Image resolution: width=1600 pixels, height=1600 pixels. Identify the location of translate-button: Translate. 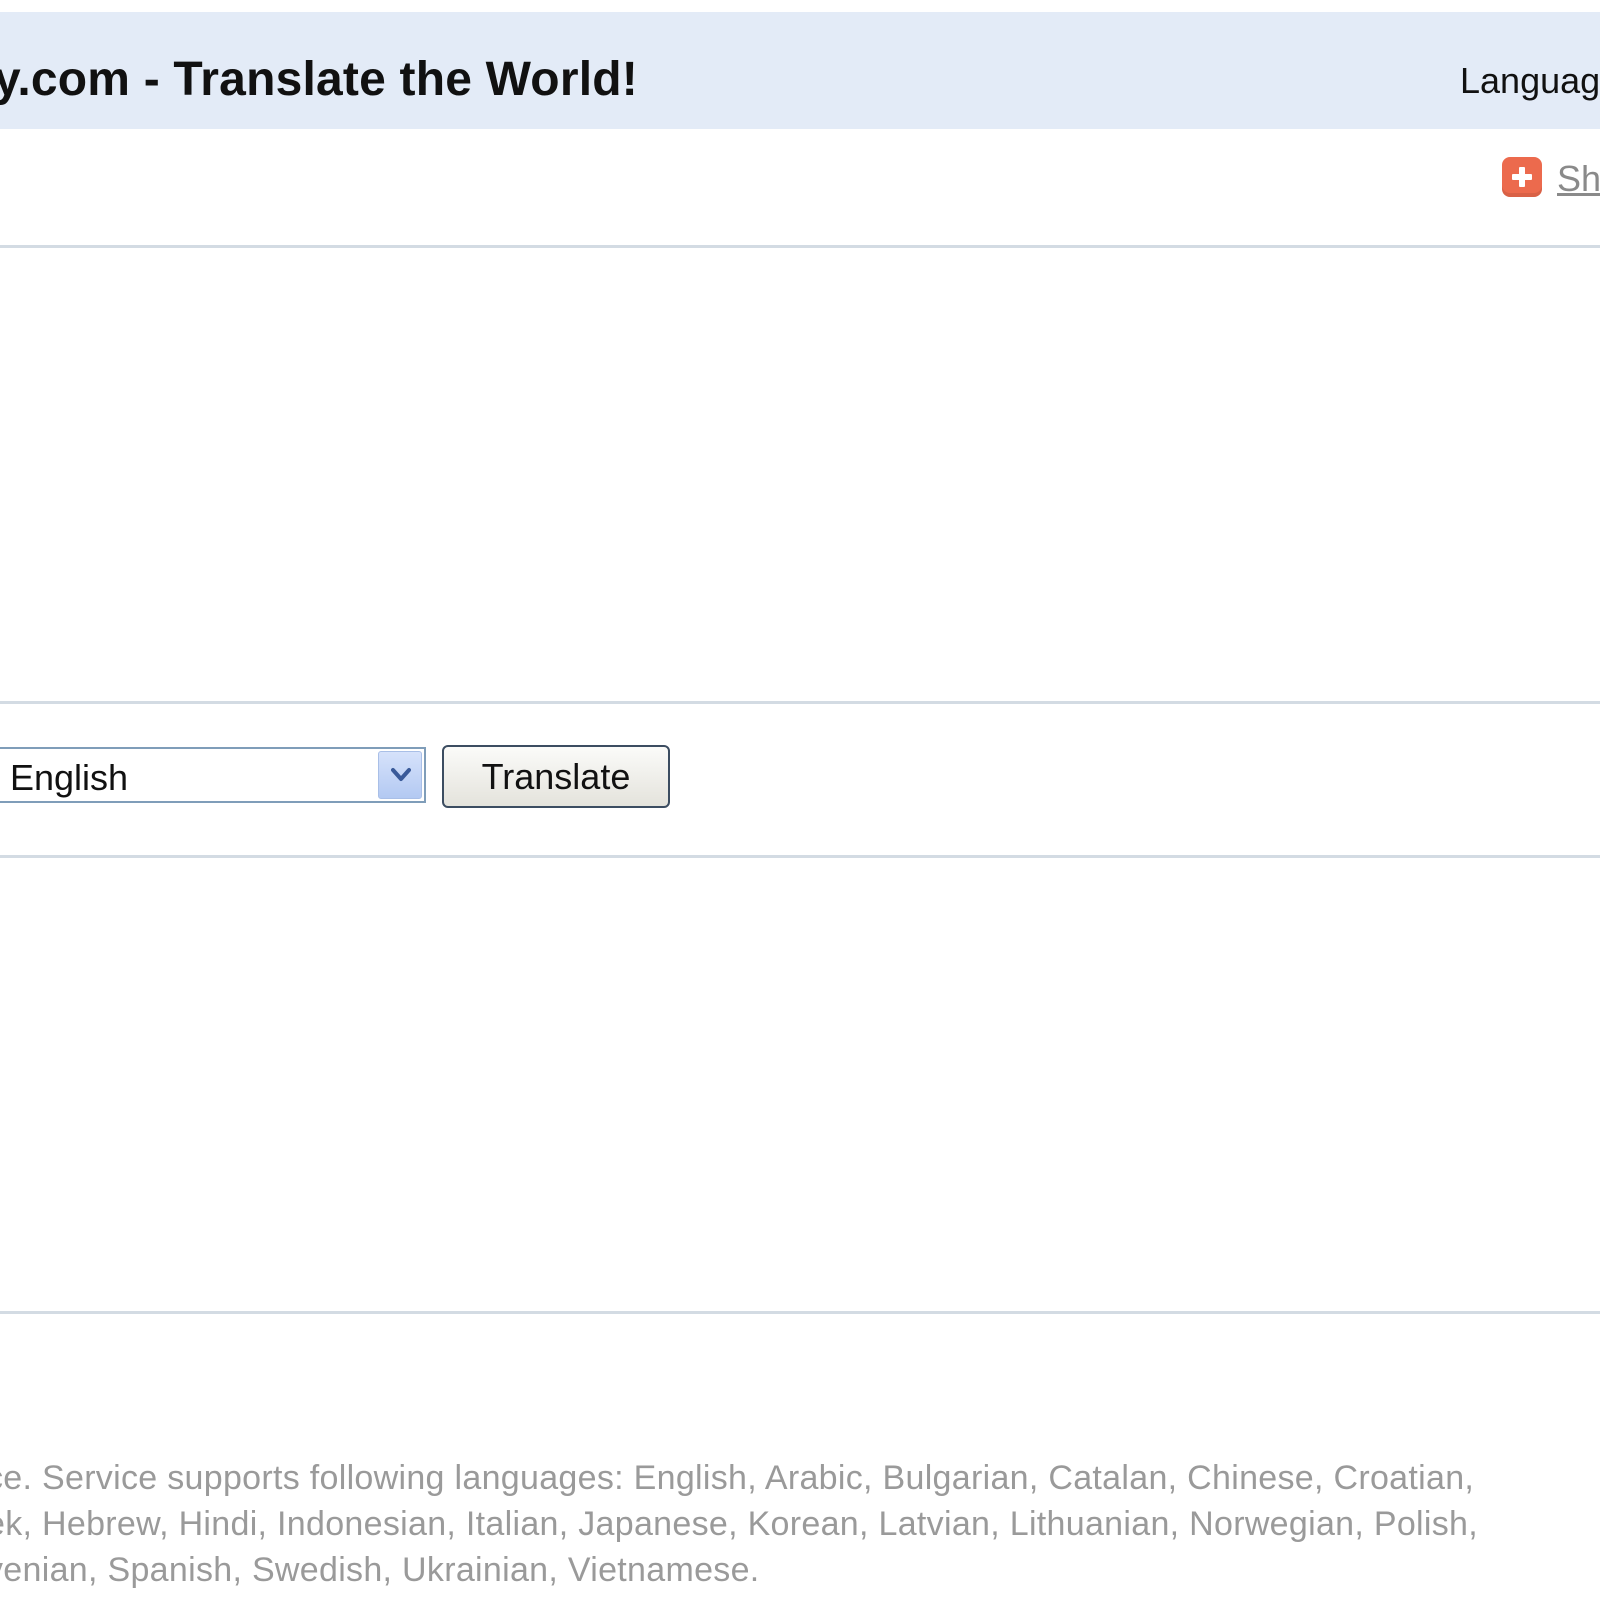
(556, 776).